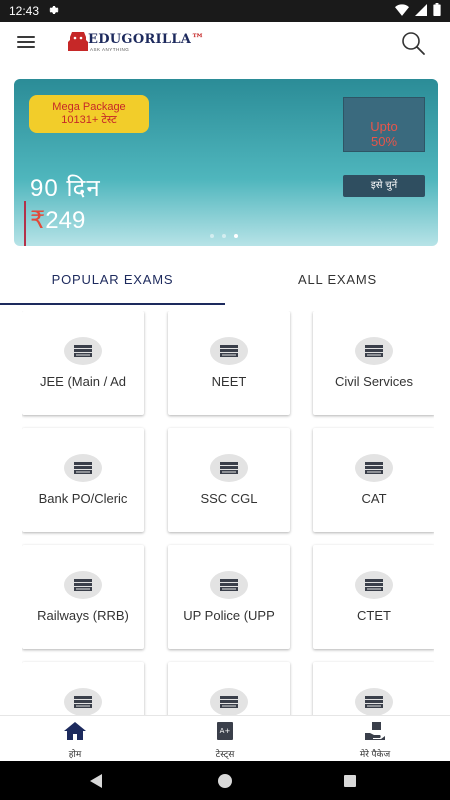 The height and width of the screenshot is (800, 450). What do you see at coordinates (350, 781) in the screenshot?
I see `recents-icon` at bounding box center [350, 781].